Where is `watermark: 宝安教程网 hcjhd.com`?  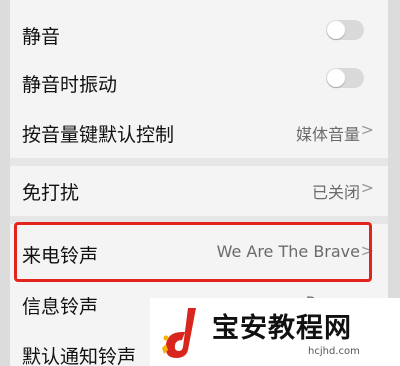 watermark: 宝安教程网 hcjhd.com is located at coordinates (275, 332).